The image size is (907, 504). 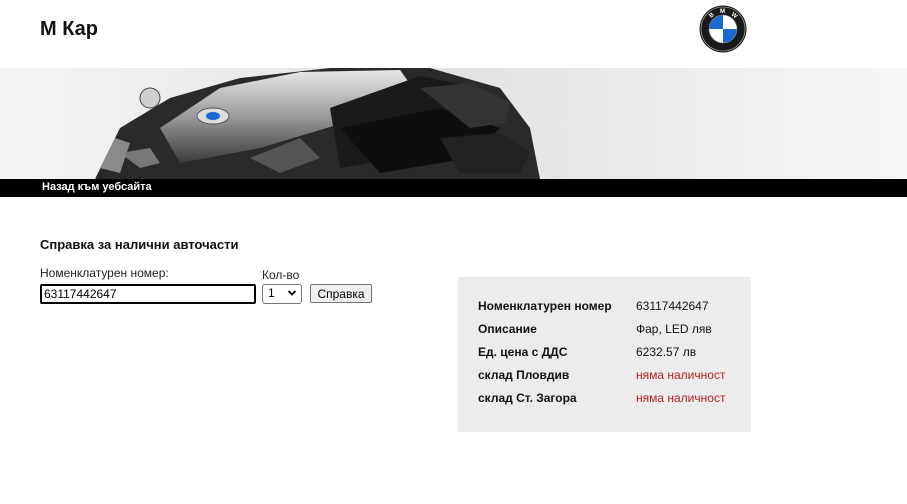 What do you see at coordinates (507, 329) in the screenshot?
I see `result-label-description: Описание` at bounding box center [507, 329].